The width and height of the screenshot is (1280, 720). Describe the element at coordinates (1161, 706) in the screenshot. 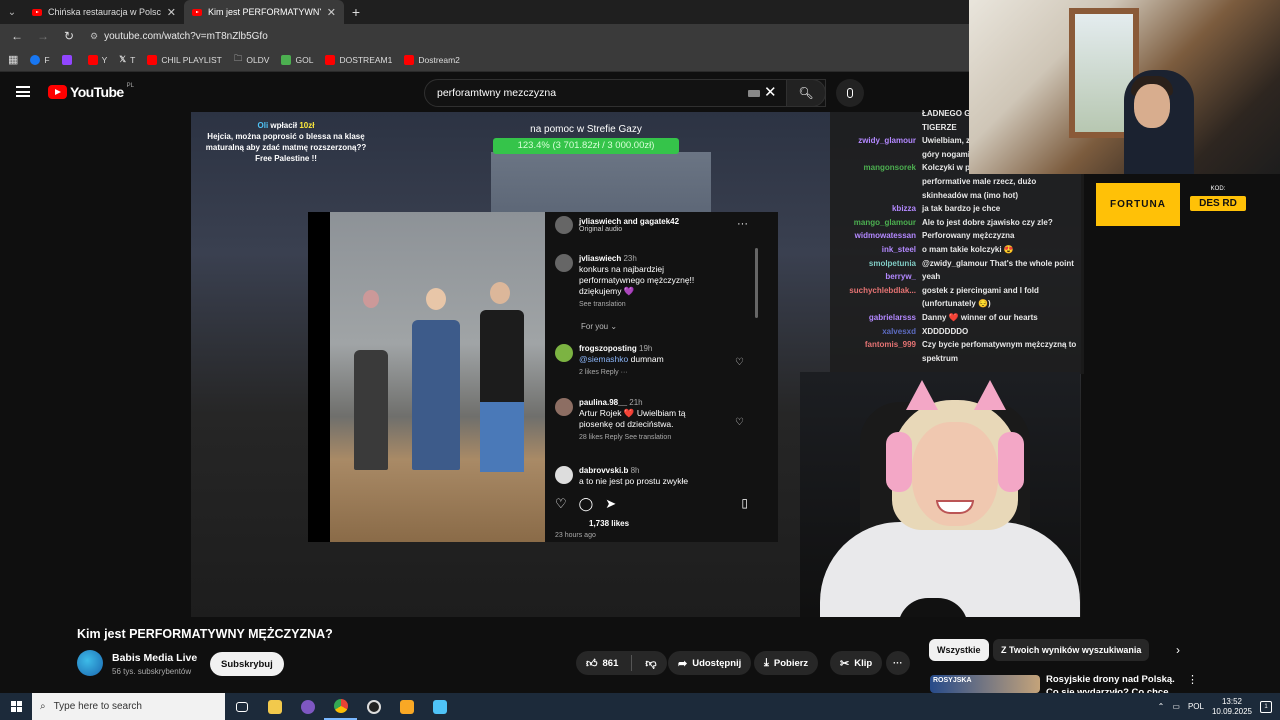

I see `tray-chevron-icon: ⌃` at that location.